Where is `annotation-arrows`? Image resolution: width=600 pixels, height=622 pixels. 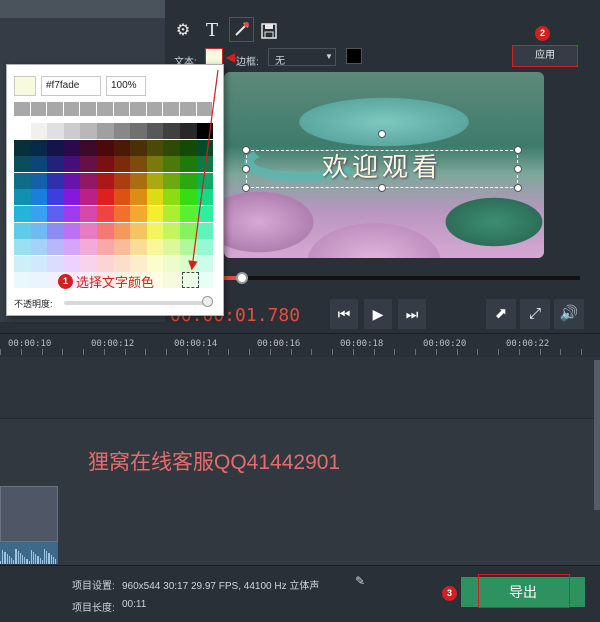 annotation-arrows is located at coordinates (213, 162).